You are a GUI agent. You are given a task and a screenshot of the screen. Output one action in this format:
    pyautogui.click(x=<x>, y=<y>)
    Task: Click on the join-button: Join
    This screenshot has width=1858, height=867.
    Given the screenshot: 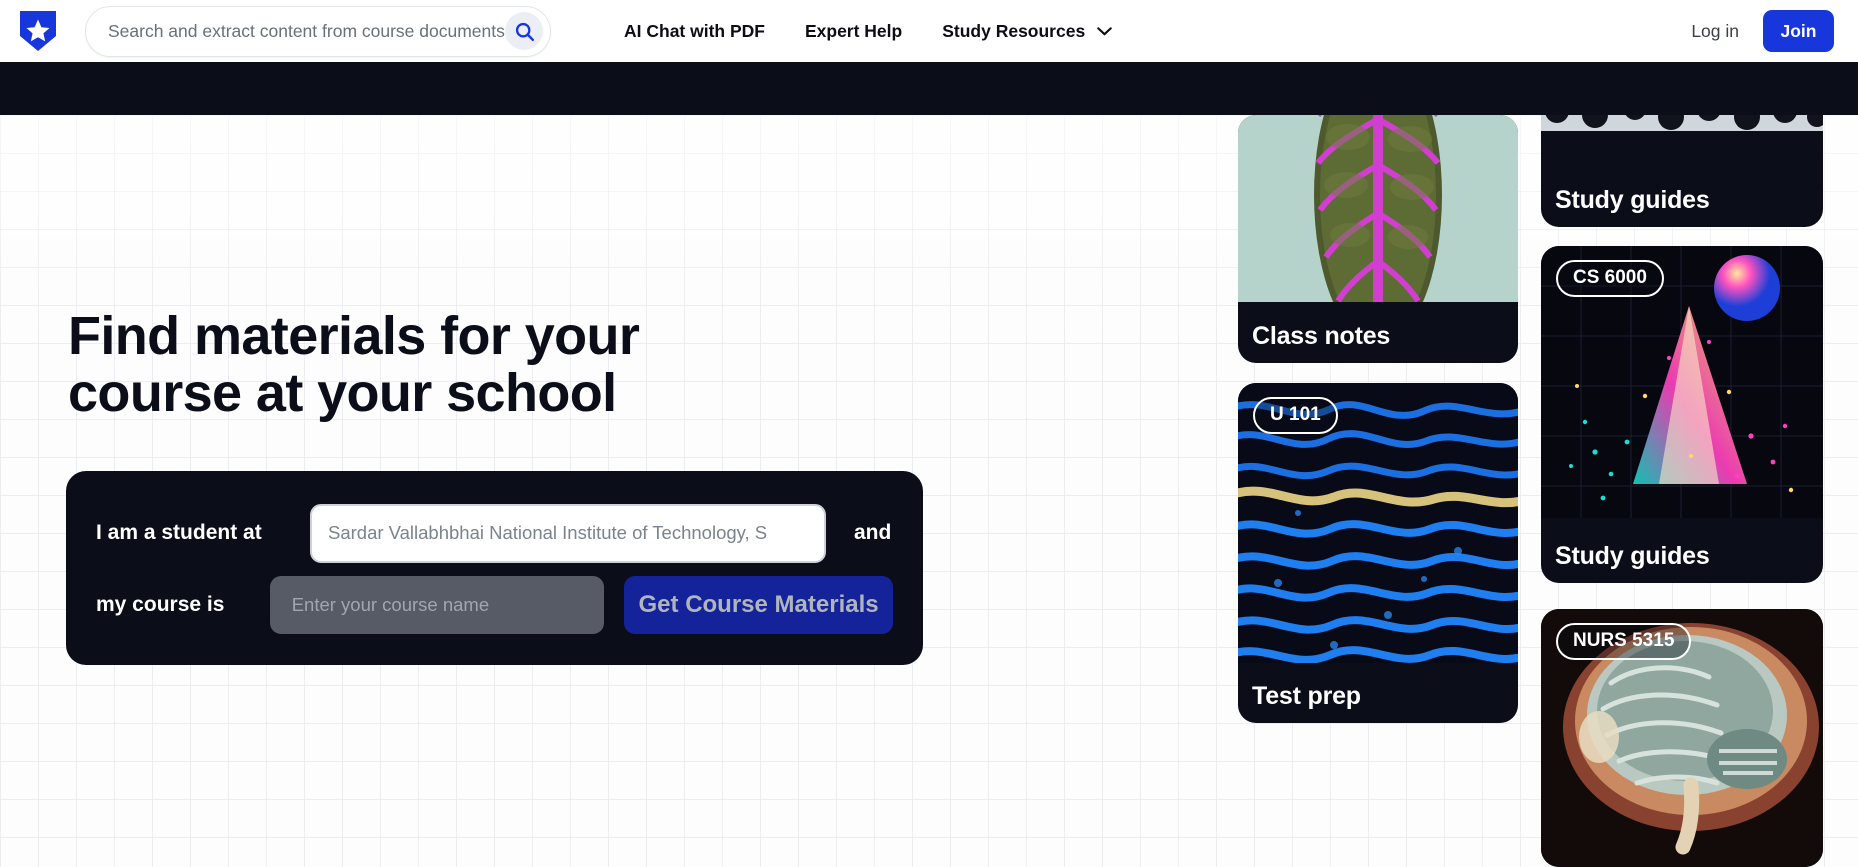 What is the action you would take?
    pyautogui.click(x=1798, y=31)
    